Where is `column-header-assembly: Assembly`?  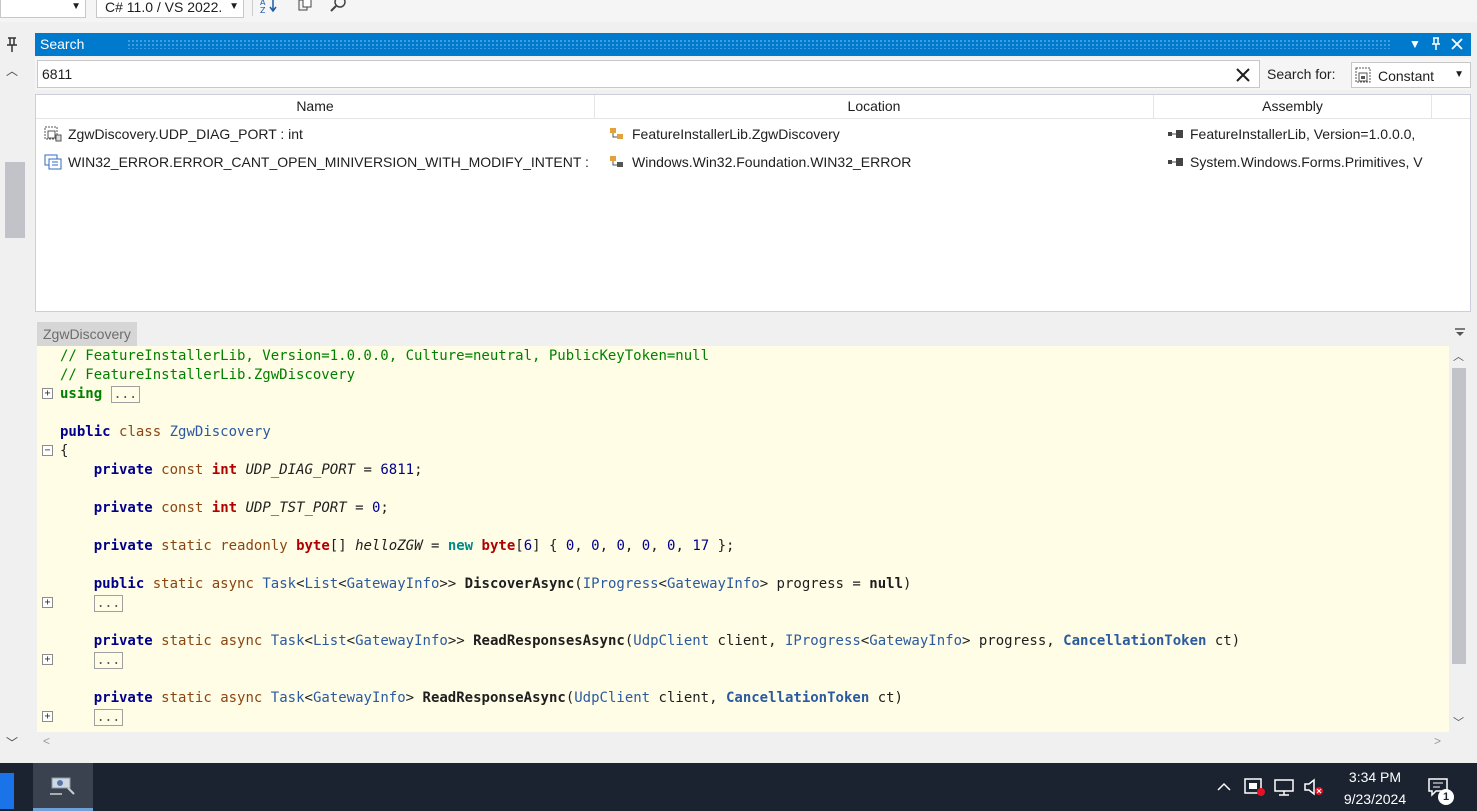
column-header-assembly: Assembly is located at coordinates (1293, 107).